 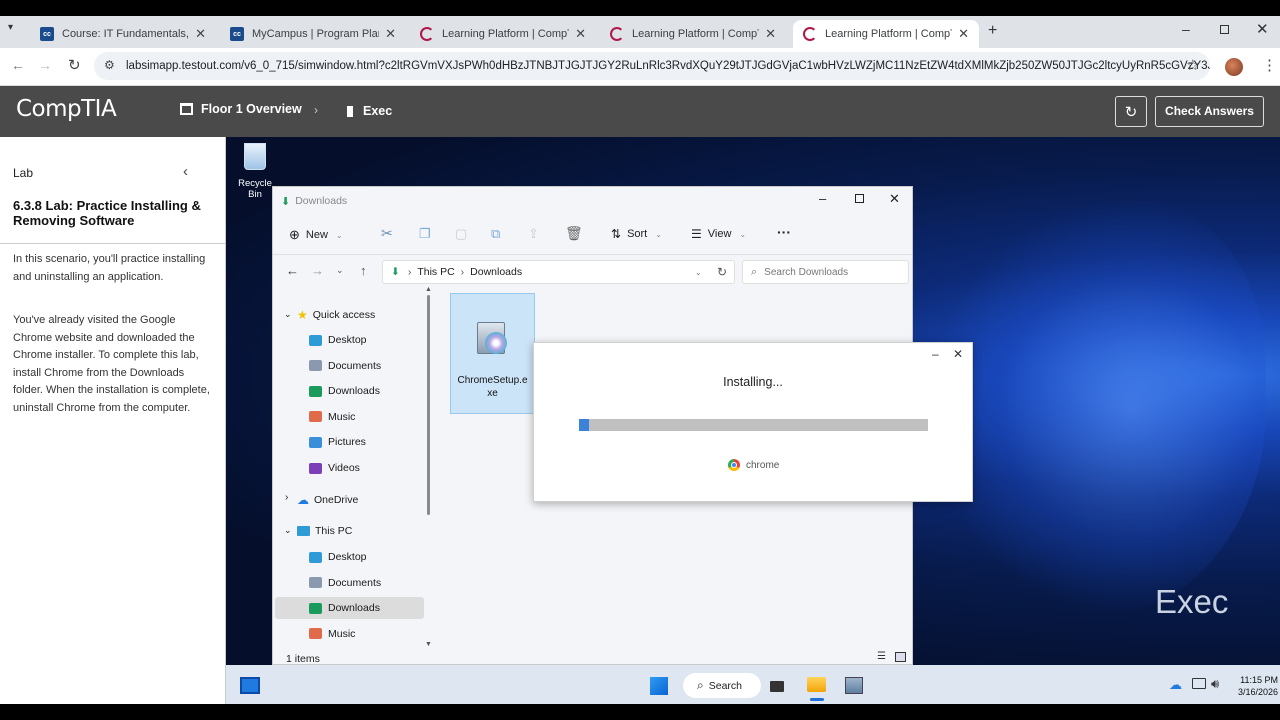 I want to click on scroll-up-icon: ▲, so click(x=428, y=289).